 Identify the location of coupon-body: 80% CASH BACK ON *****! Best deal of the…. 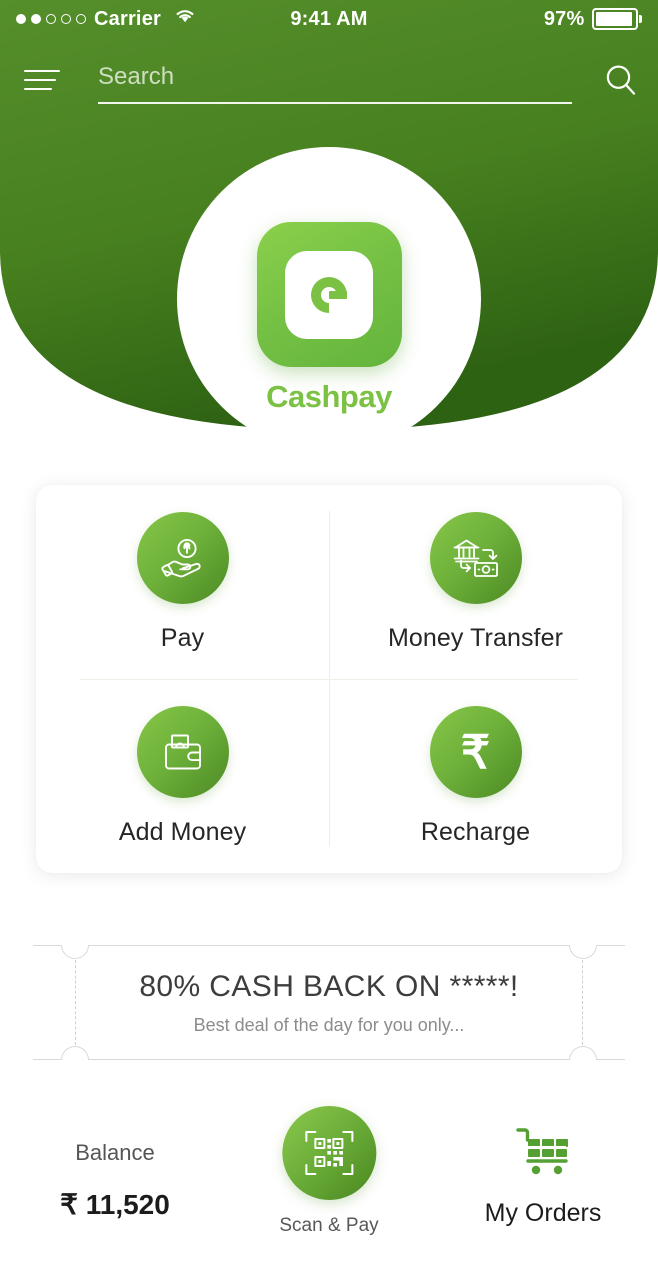
(329, 1002).